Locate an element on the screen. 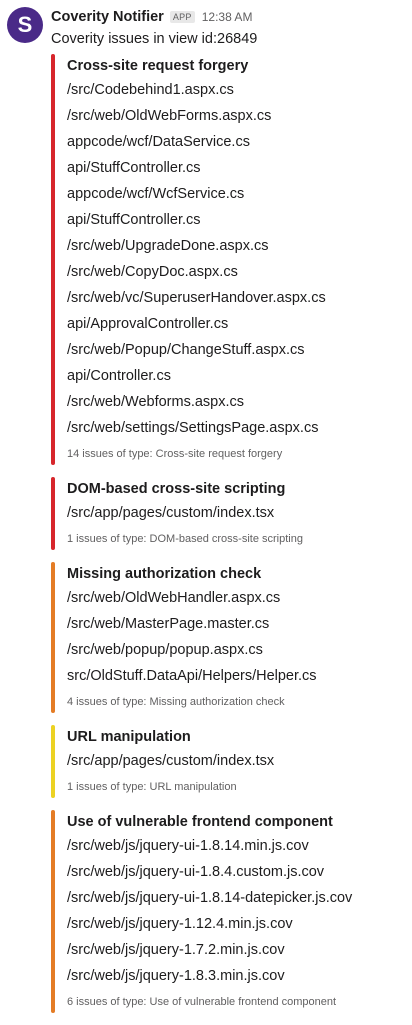 The width and height of the screenshot is (412, 1025). file-path: /src/web/MasterPage.master.cs is located at coordinates (168, 624).